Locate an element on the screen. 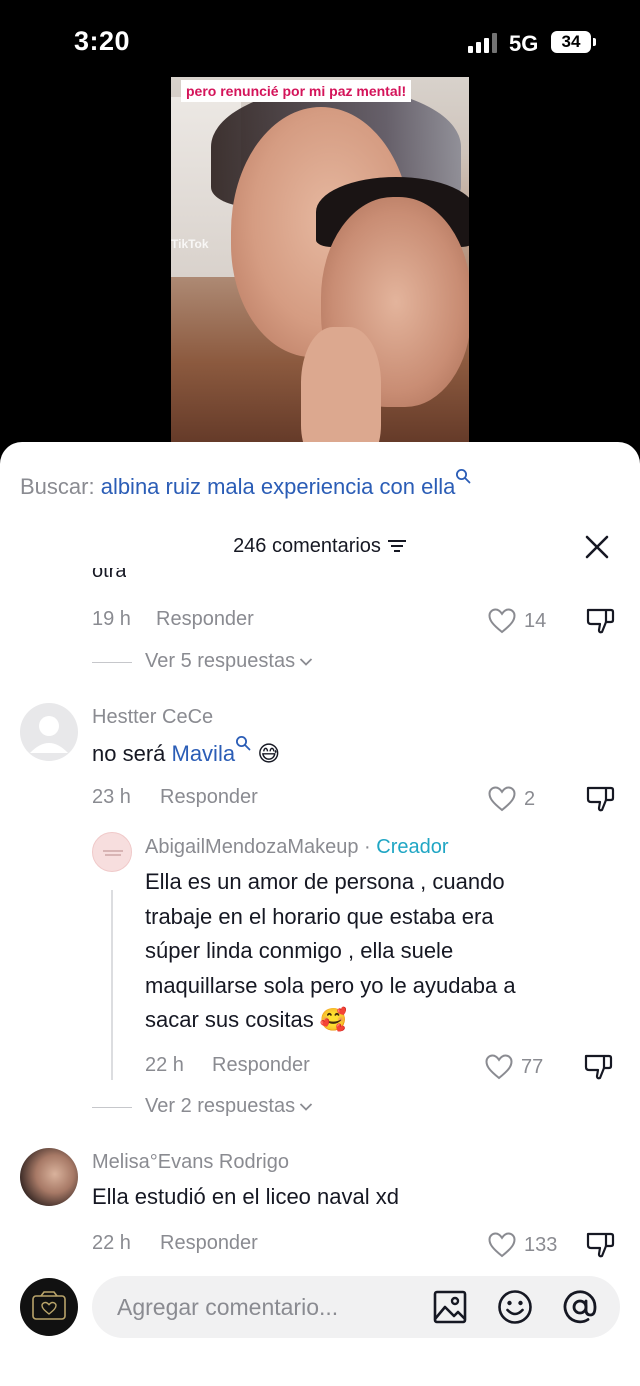 The height and width of the screenshot is (1386, 640). view-replies-label: Ver 2 respuestas is located at coordinates (220, 1106).